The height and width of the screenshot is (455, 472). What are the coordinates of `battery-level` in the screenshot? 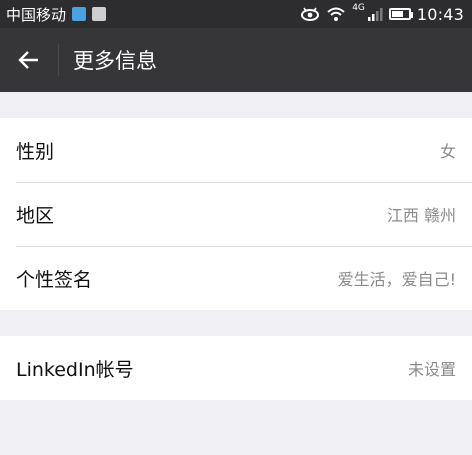 It's located at (397, 14).